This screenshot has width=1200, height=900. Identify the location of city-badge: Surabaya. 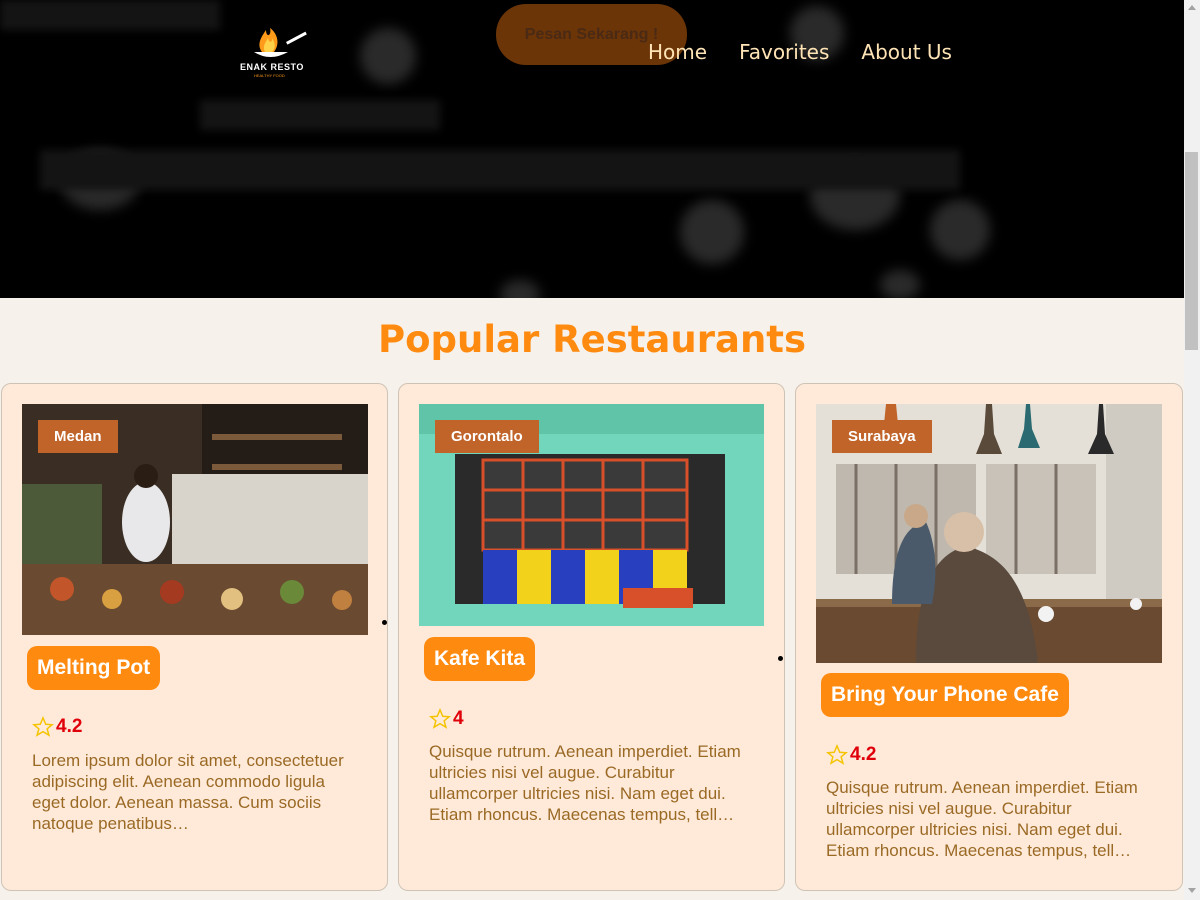
(882, 436).